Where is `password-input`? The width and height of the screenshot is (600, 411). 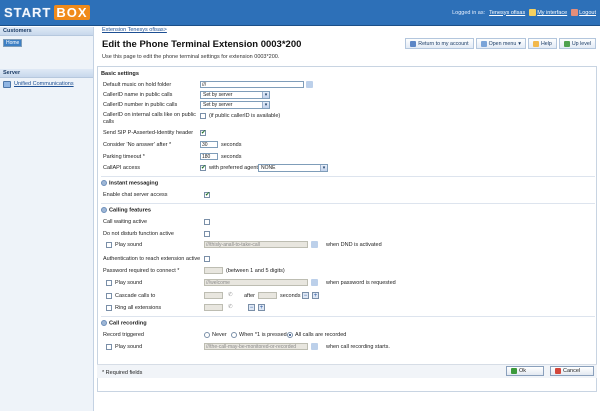 password-input is located at coordinates (213, 270).